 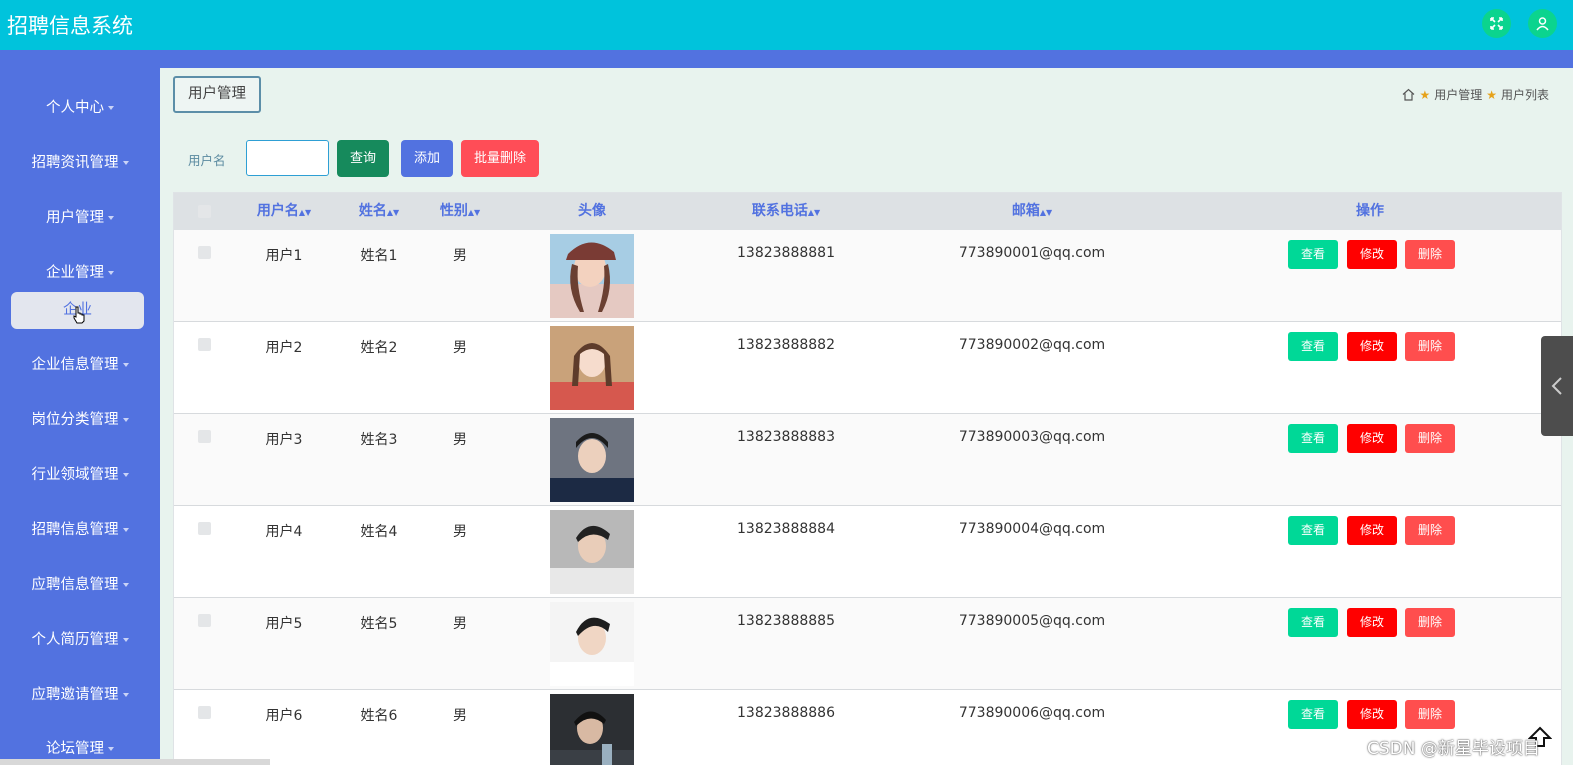 I want to click on cell-email: 773890006@qq.com, so click(x=1032, y=713).